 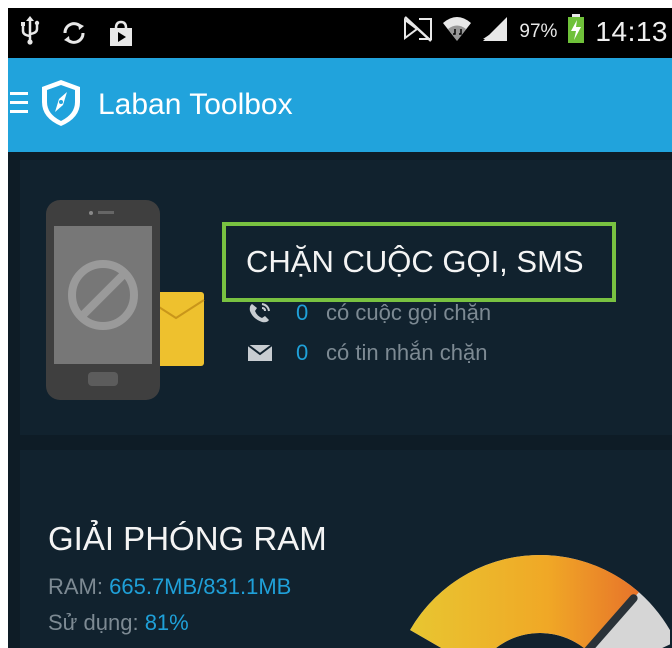 I want to click on blocked-calls-row: 0 có cuộc gọi chặn, so click(x=369, y=313).